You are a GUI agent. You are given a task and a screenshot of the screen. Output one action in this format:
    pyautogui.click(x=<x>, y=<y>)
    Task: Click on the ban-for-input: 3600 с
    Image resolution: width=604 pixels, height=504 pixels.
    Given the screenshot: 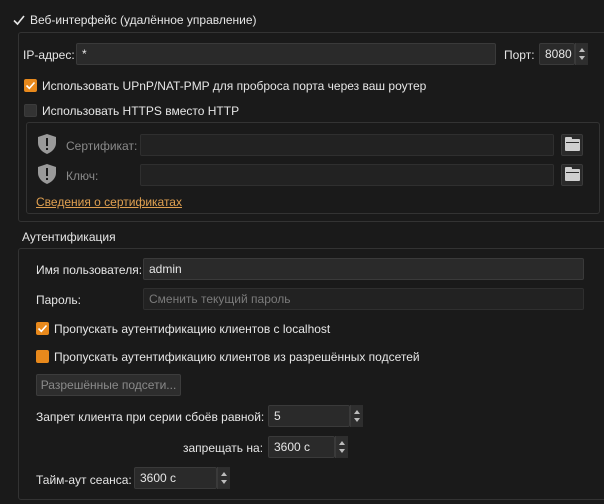 What is the action you would take?
    pyautogui.click(x=301, y=447)
    